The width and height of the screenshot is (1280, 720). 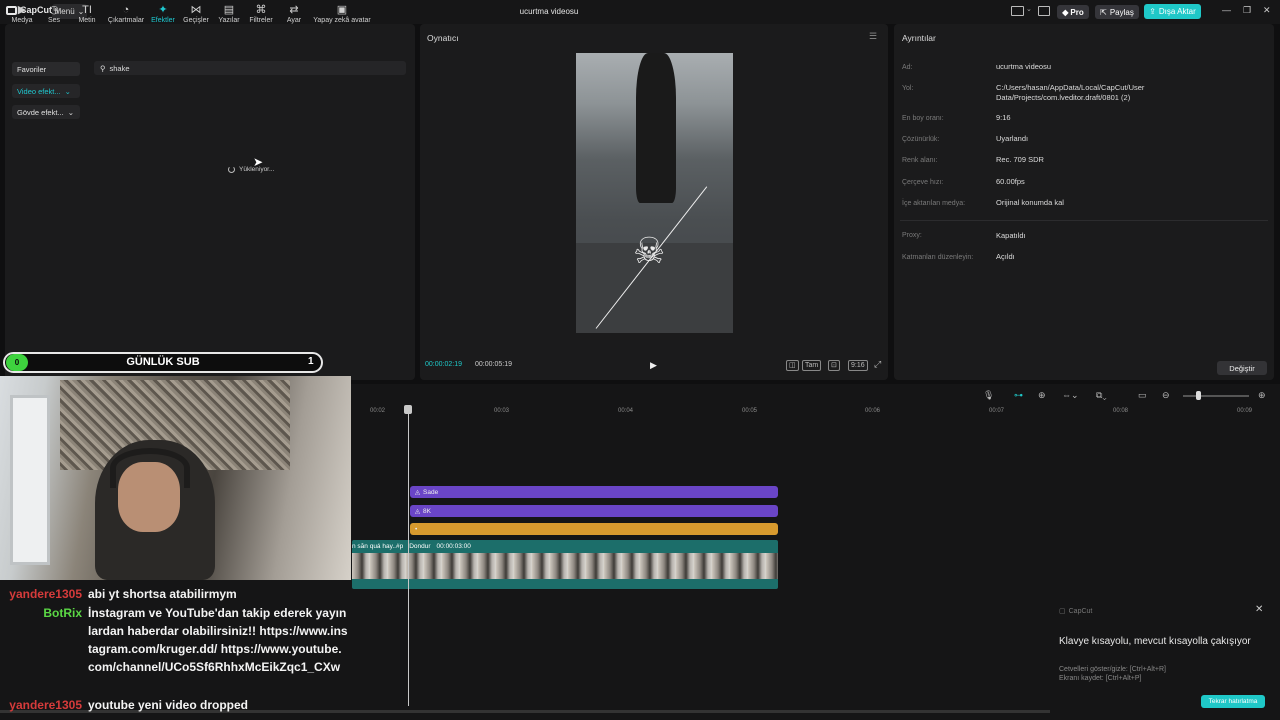 I want to click on ratio-button: 9:16, so click(x=858, y=365).